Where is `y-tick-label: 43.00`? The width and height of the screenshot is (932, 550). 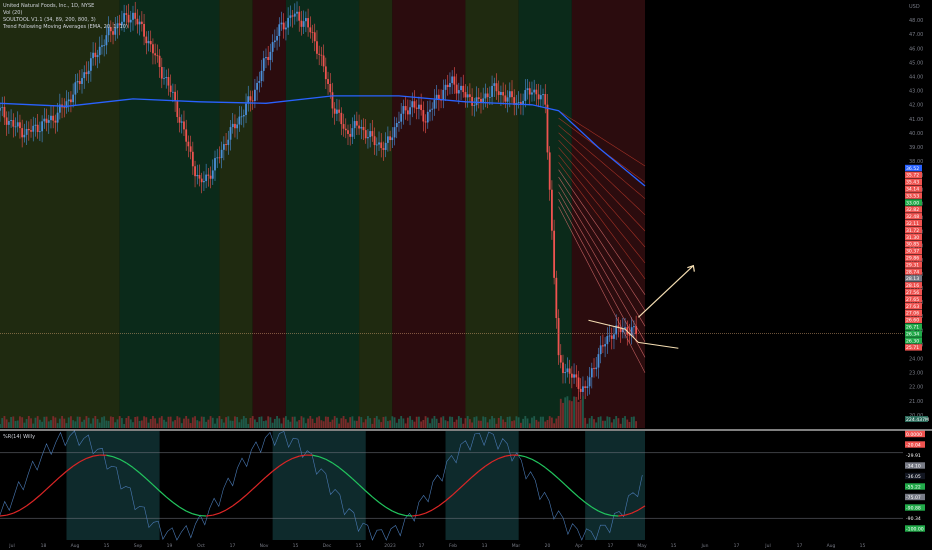 y-tick-label: 43.00 is located at coordinates (916, 92).